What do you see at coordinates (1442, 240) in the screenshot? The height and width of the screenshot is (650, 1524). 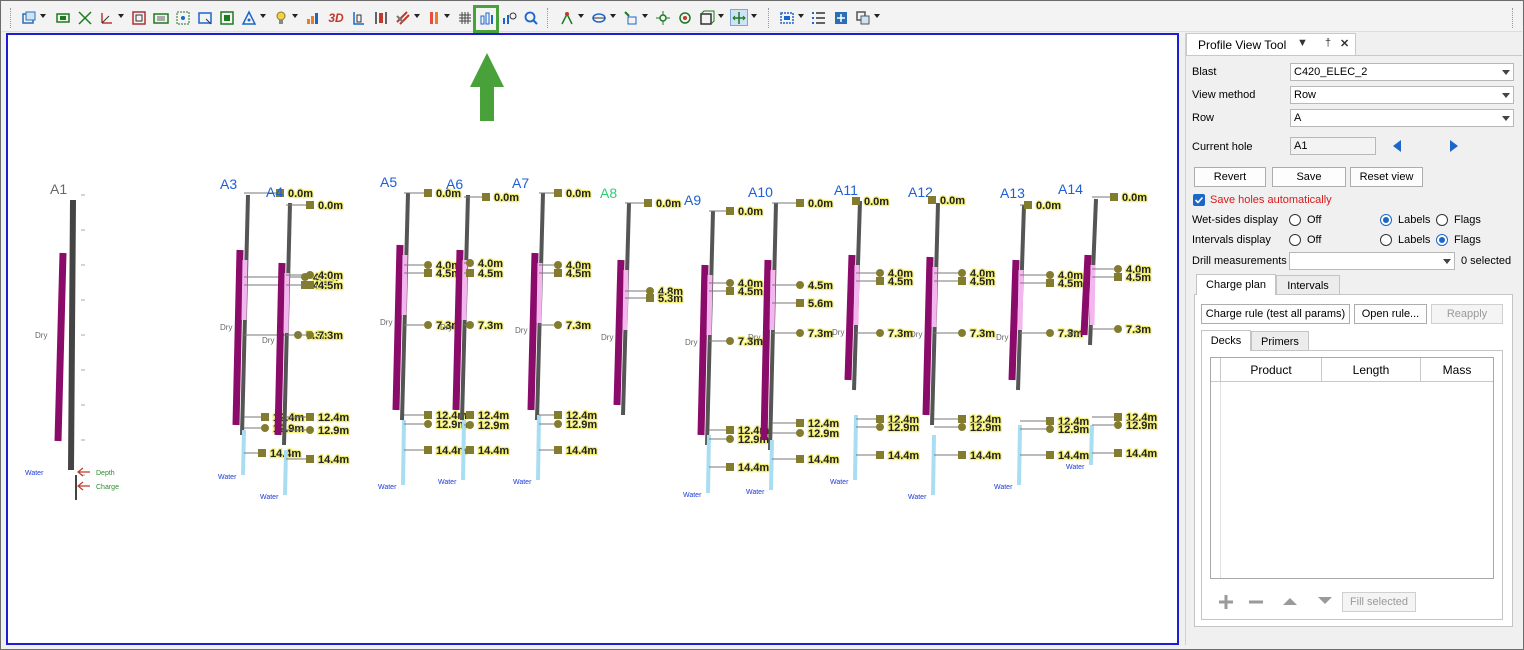 I see `intervals-flags-radio` at bounding box center [1442, 240].